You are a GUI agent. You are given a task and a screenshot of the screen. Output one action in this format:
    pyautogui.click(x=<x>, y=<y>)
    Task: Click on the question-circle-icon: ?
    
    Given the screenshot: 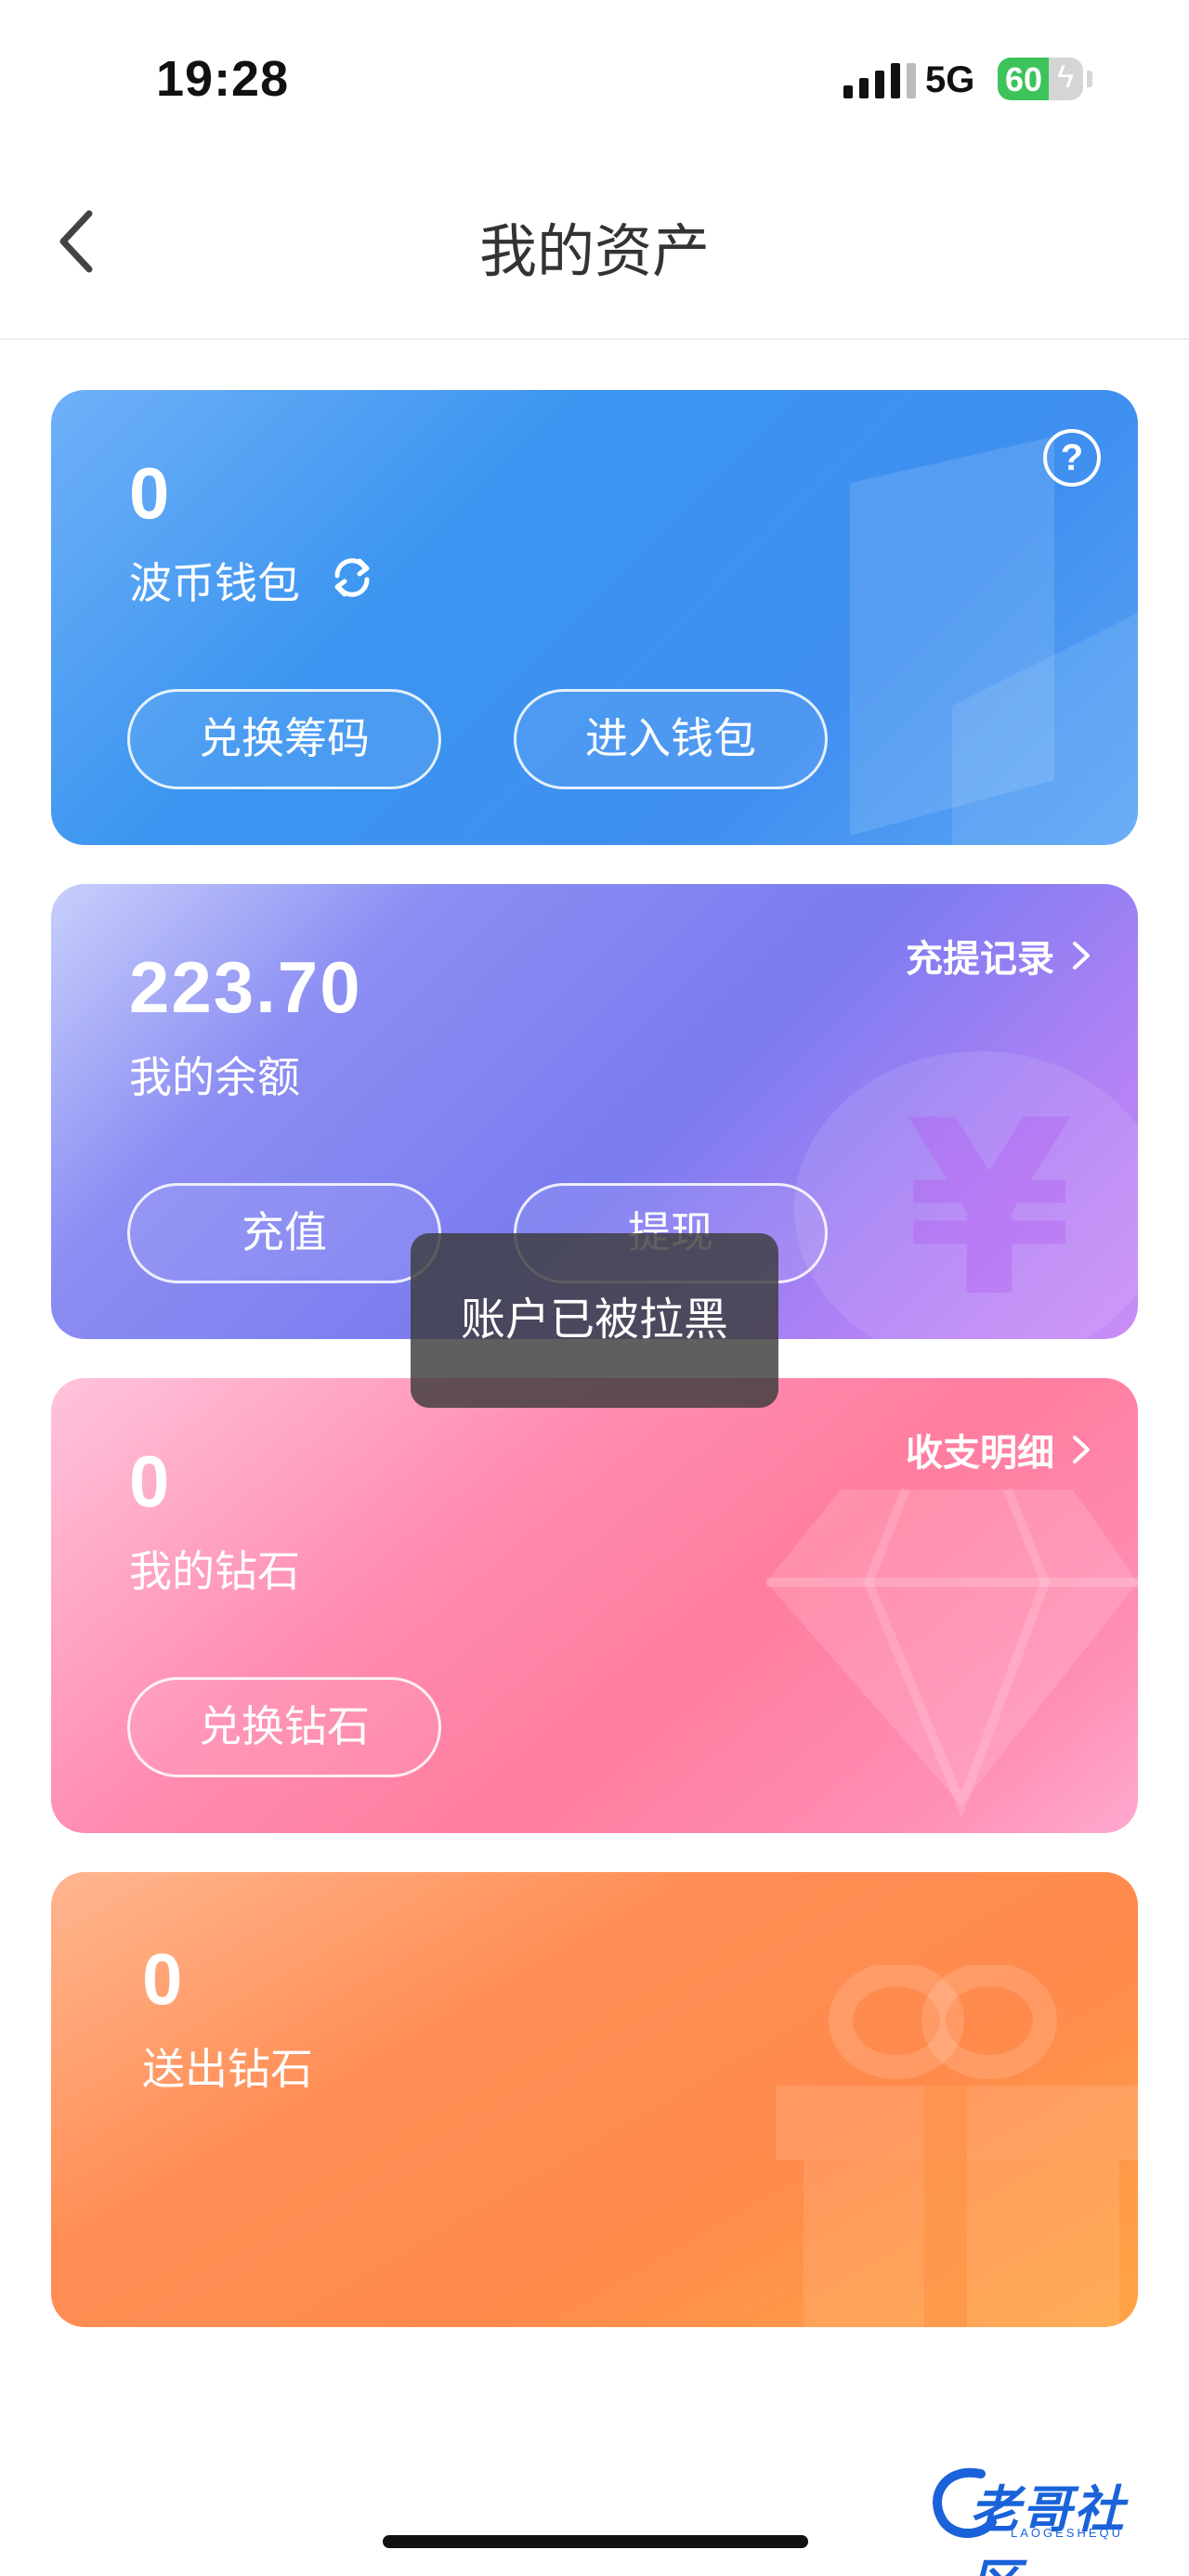 What is the action you would take?
    pyautogui.click(x=1072, y=458)
    